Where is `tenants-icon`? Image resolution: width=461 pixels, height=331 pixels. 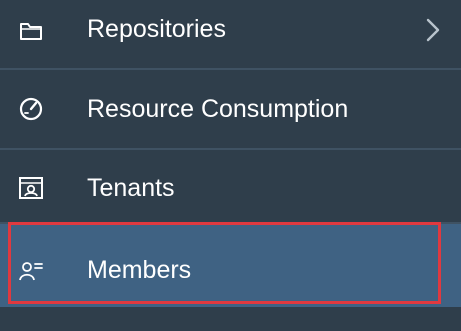
tenants-icon is located at coordinates (31, 188).